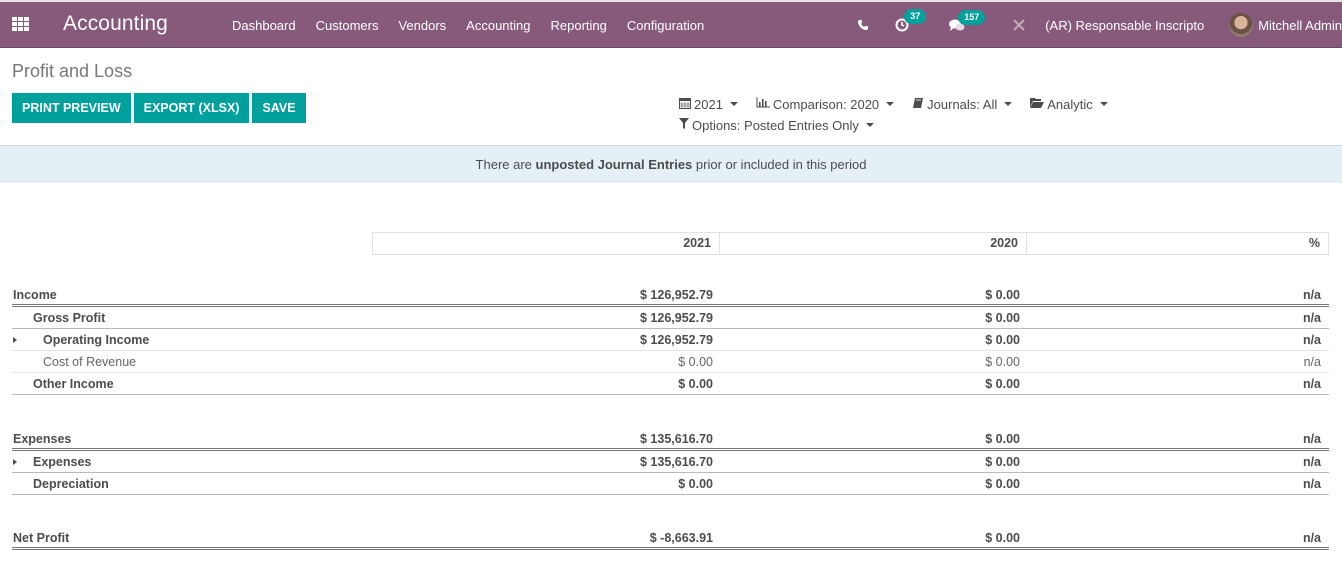 The width and height of the screenshot is (1342, 581). I want to click on journals-filter: Journals: All, so click(962, 104).